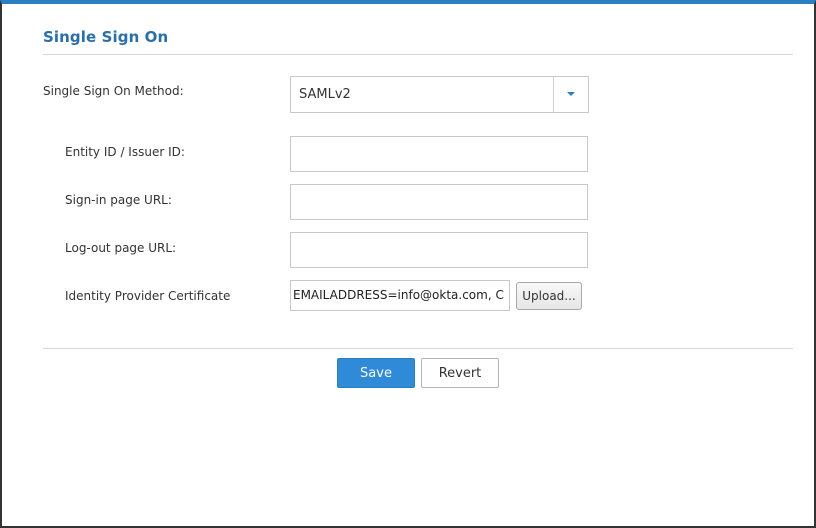  I want to click on title-divider, so click(418, 54).